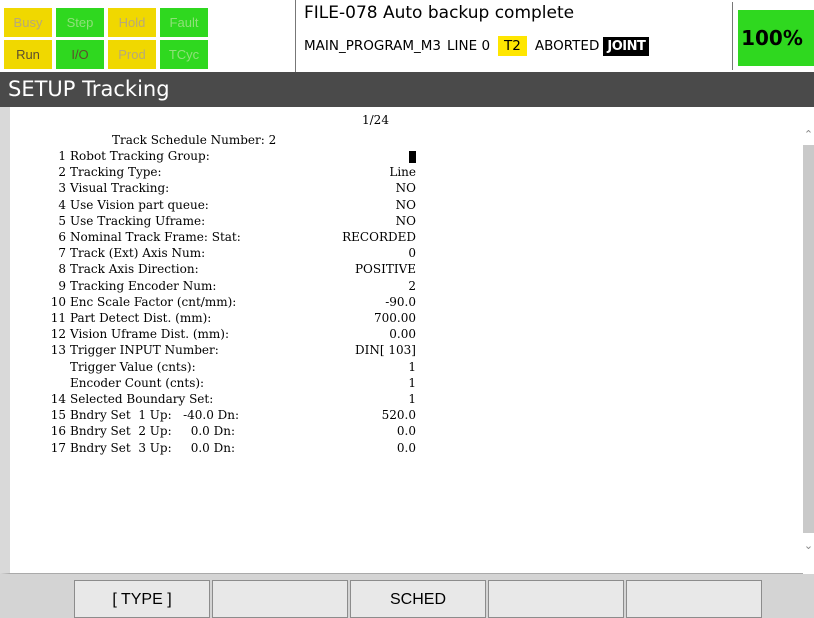 The width and height of the screenshot is (814, 618). Describe the element at coordinates (238, 334) in the screenshot. I see `setup-item-row: 12 Vision Uframe Dist. (mm): 0.00` at that location.